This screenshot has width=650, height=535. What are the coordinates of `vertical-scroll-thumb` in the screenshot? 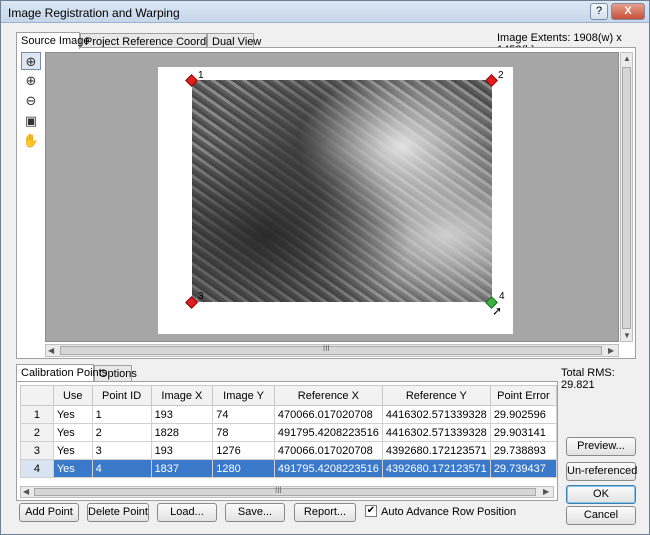 It's located at (626, 198).